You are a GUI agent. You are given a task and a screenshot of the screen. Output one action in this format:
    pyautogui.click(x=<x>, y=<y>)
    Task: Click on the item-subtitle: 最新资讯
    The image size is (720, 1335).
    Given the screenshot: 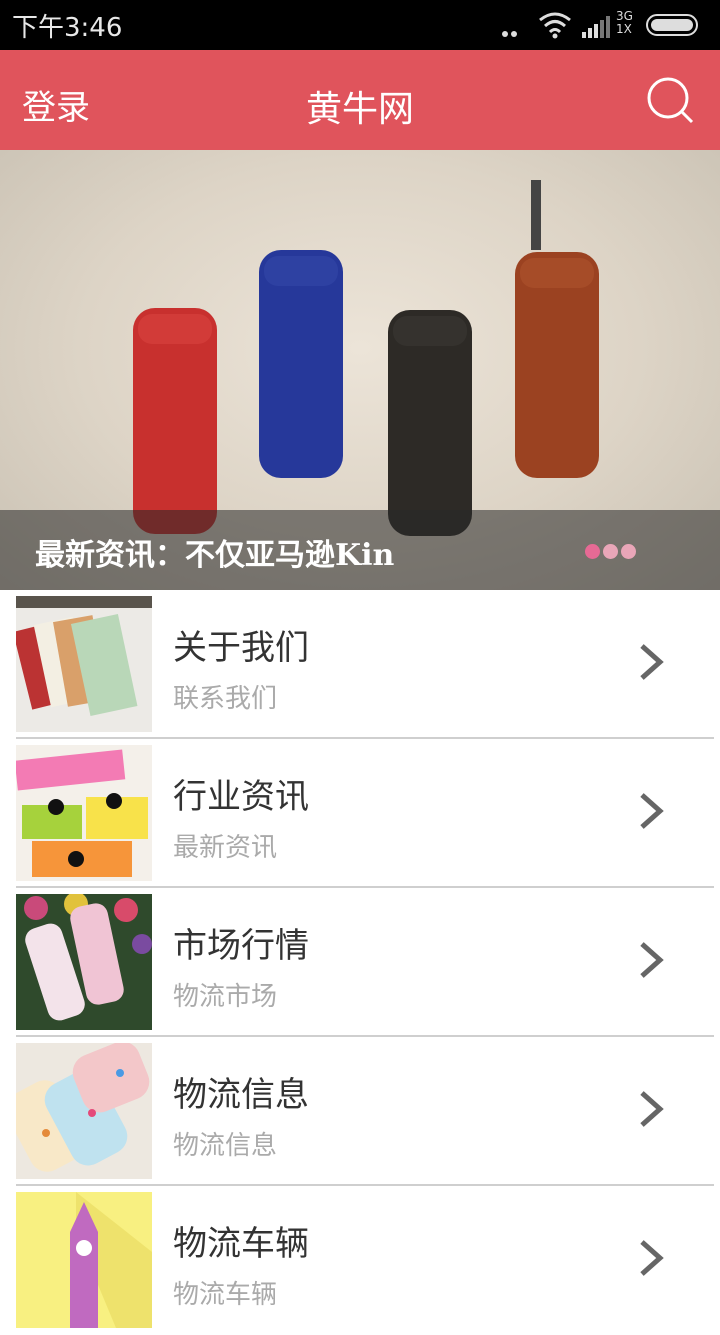 What is the action you would take?
    pyautogui.click(x=225, y=848)
    